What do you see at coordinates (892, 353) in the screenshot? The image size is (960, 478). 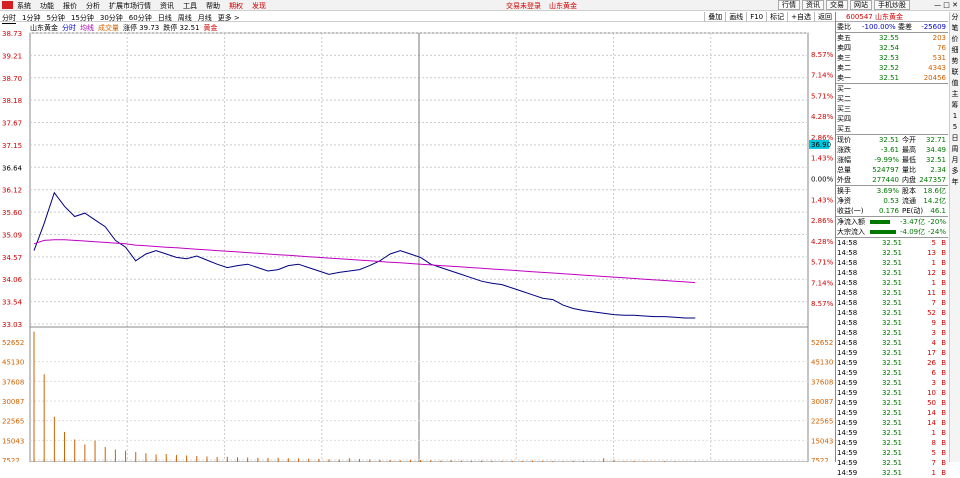 I see `tick-row: 14:59 32.51 17 B` at bounding box center [892, 353].